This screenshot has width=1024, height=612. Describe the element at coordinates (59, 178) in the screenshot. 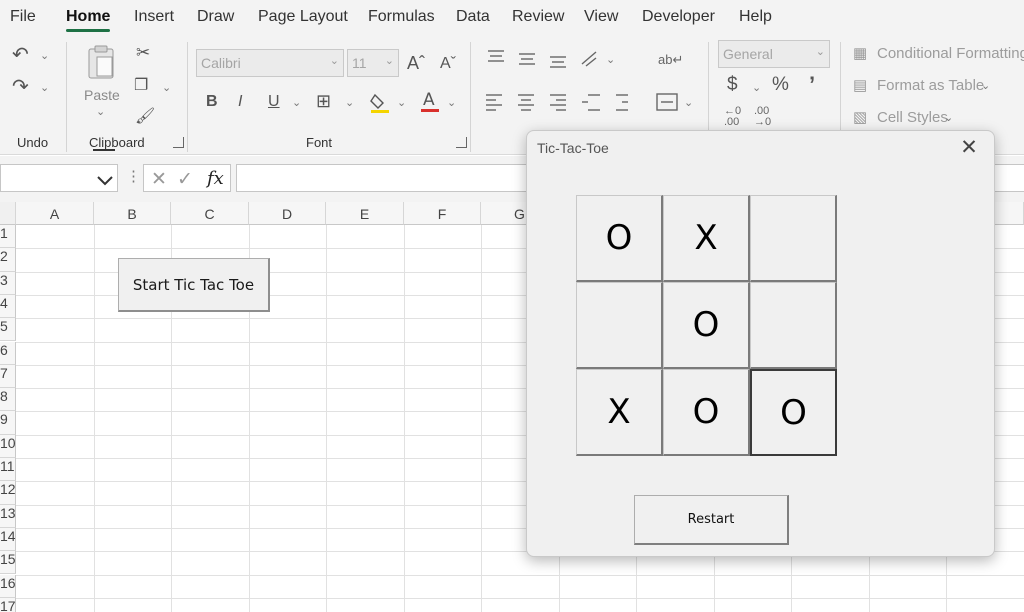

I see `name-box` at that location.